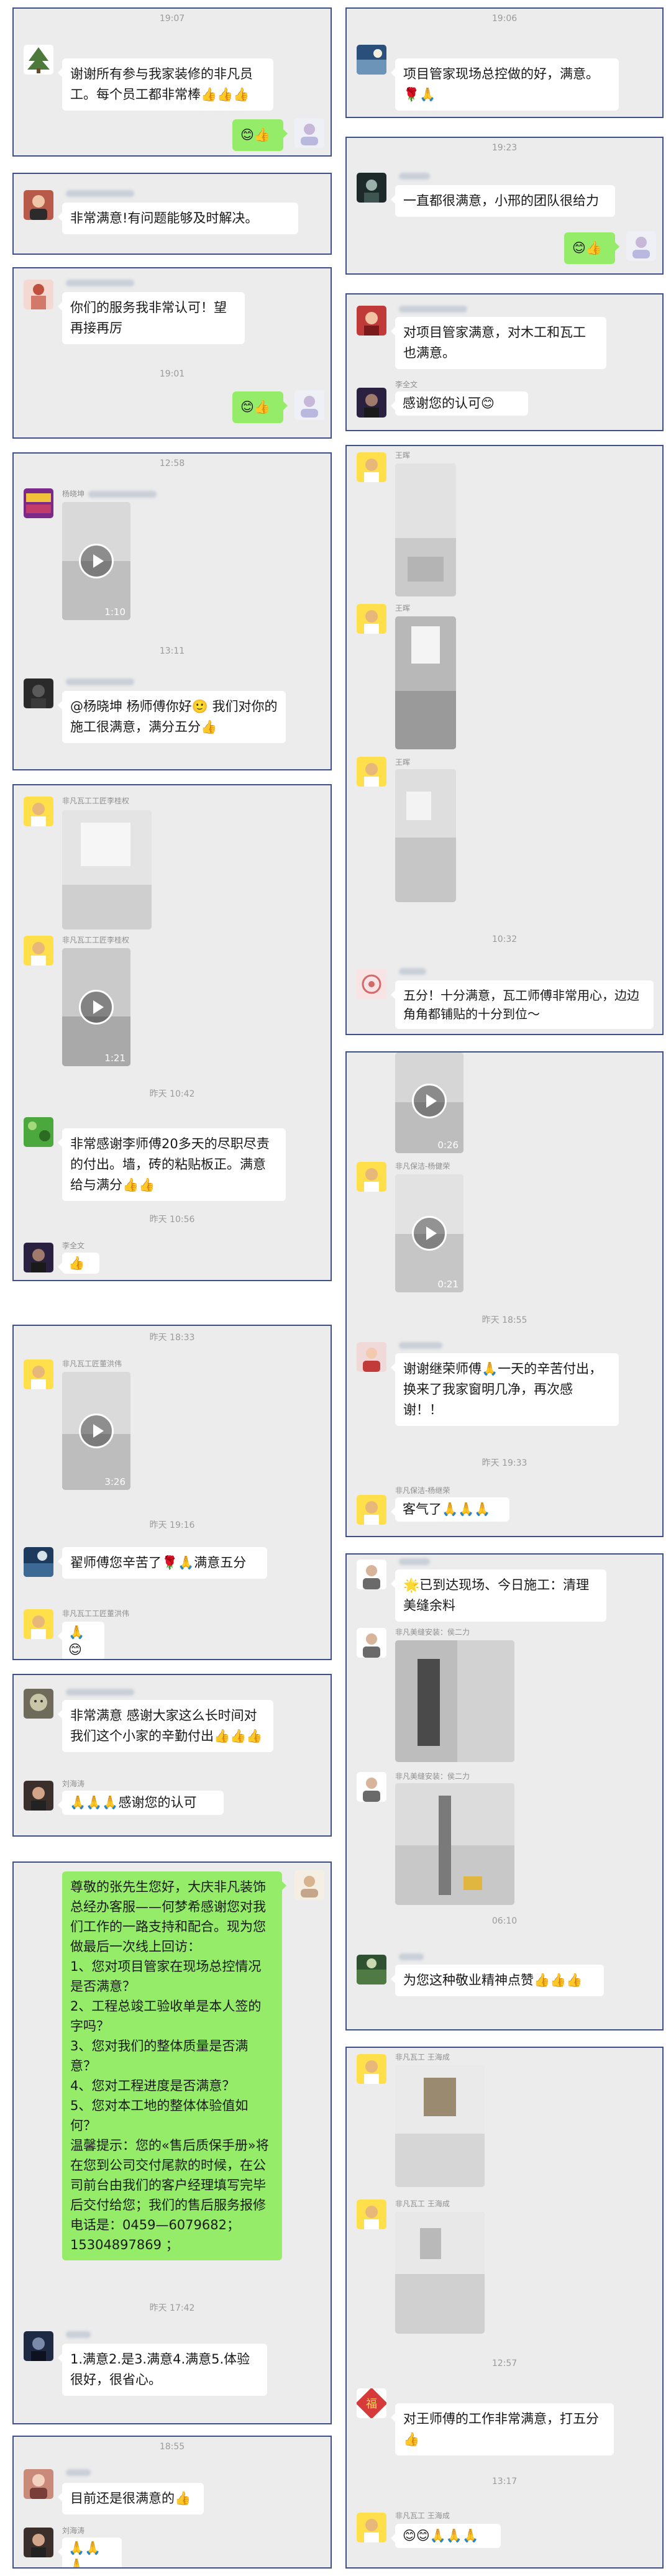 The height and width of the screenshot is (2576, 671). I want to click on video-thumbnail: 0:21, so click(429, 1233).